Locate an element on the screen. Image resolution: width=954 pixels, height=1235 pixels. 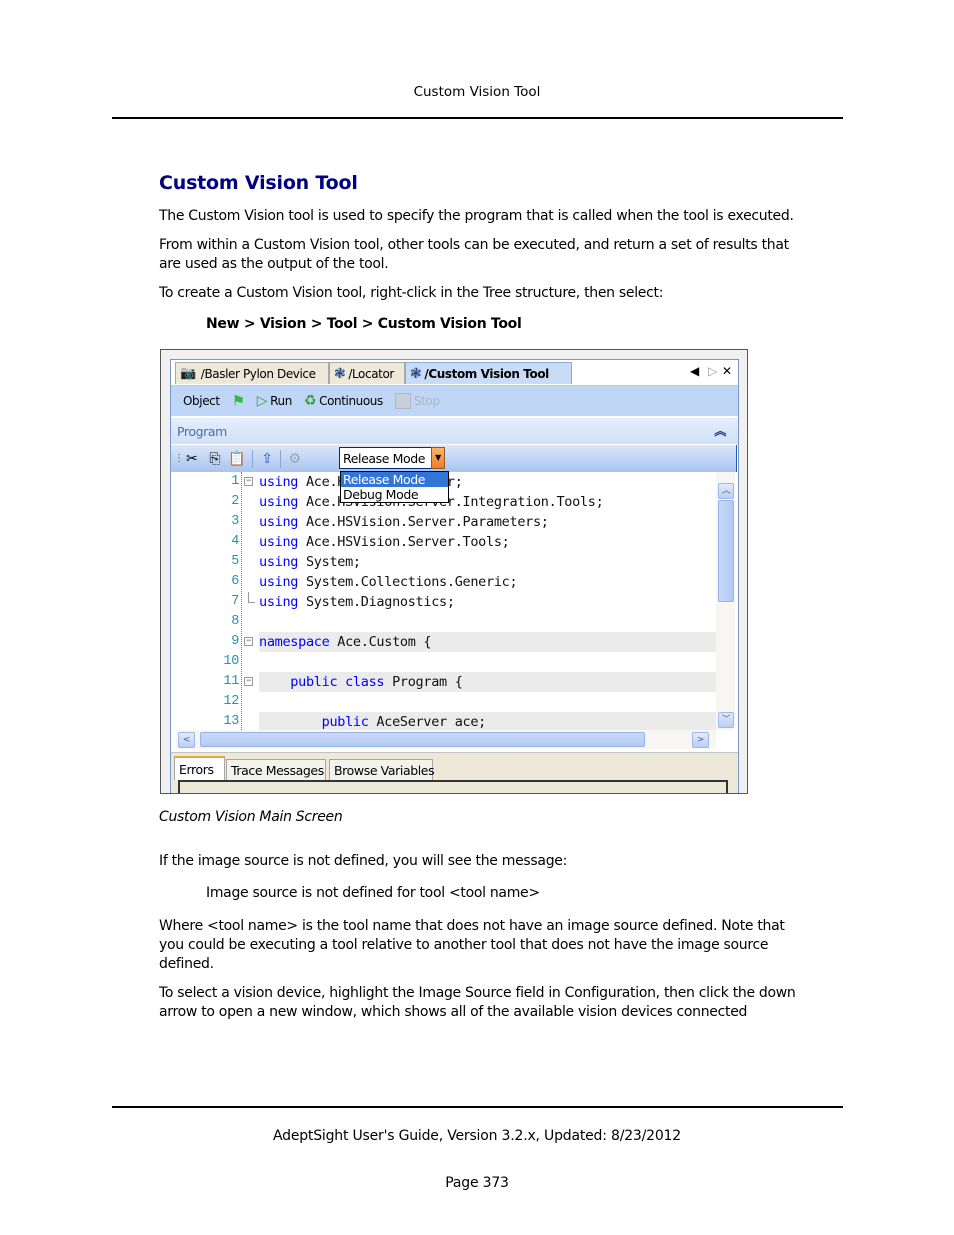
code-line: 11− public class Program { is located at coordinates (443, 682).